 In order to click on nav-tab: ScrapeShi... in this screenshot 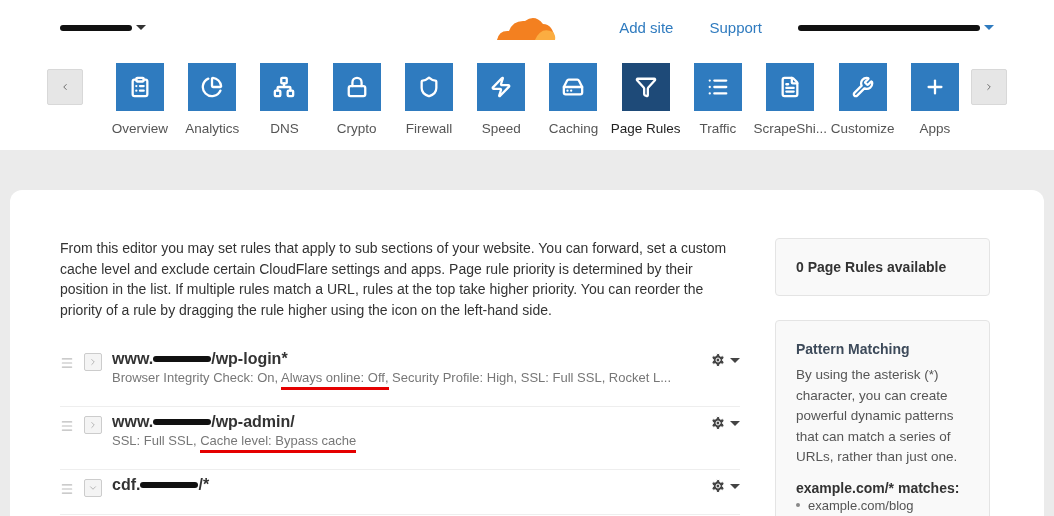, I will do `click(790, 99)`.